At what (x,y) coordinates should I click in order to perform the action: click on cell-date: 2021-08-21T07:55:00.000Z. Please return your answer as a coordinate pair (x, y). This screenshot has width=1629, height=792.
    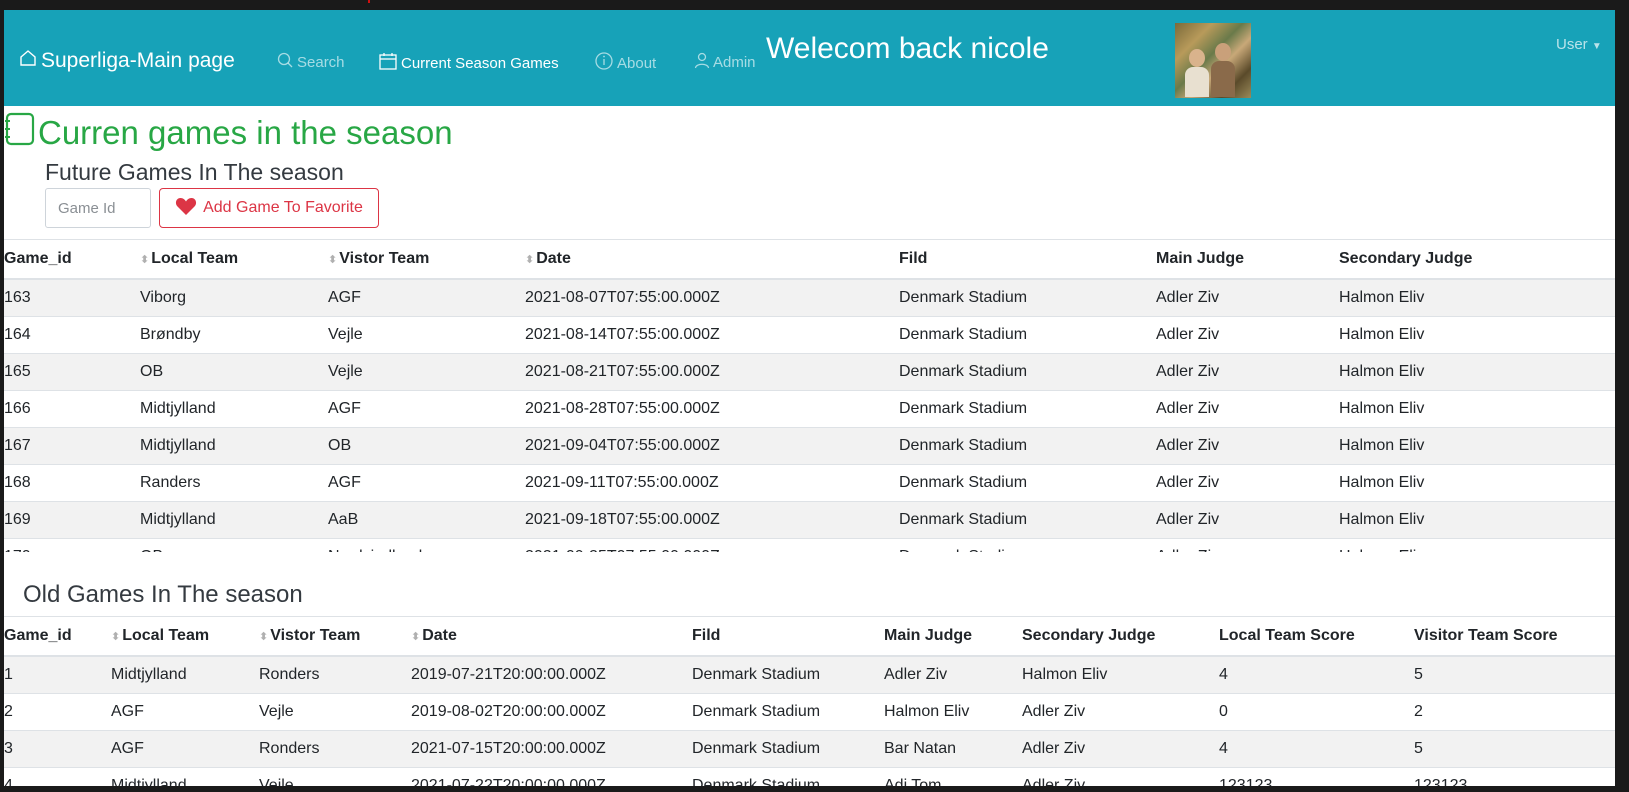
    Looking at the image, I should click on (712, 372).